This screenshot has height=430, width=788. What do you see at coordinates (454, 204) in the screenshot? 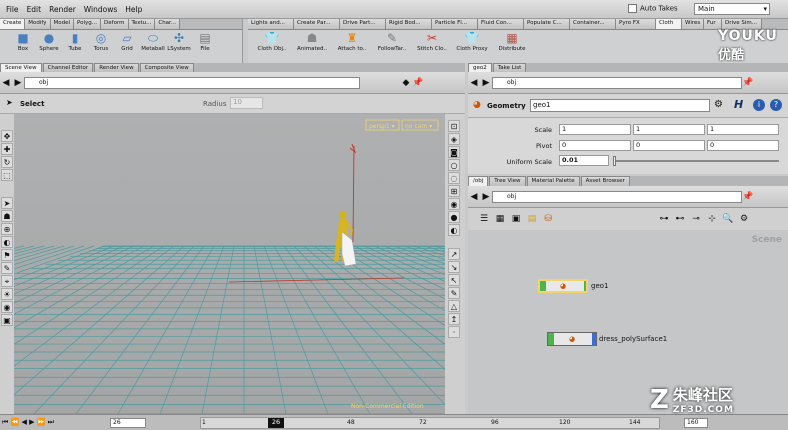
I see `display-options-icon: ◉` at bounding box center [454, 204].